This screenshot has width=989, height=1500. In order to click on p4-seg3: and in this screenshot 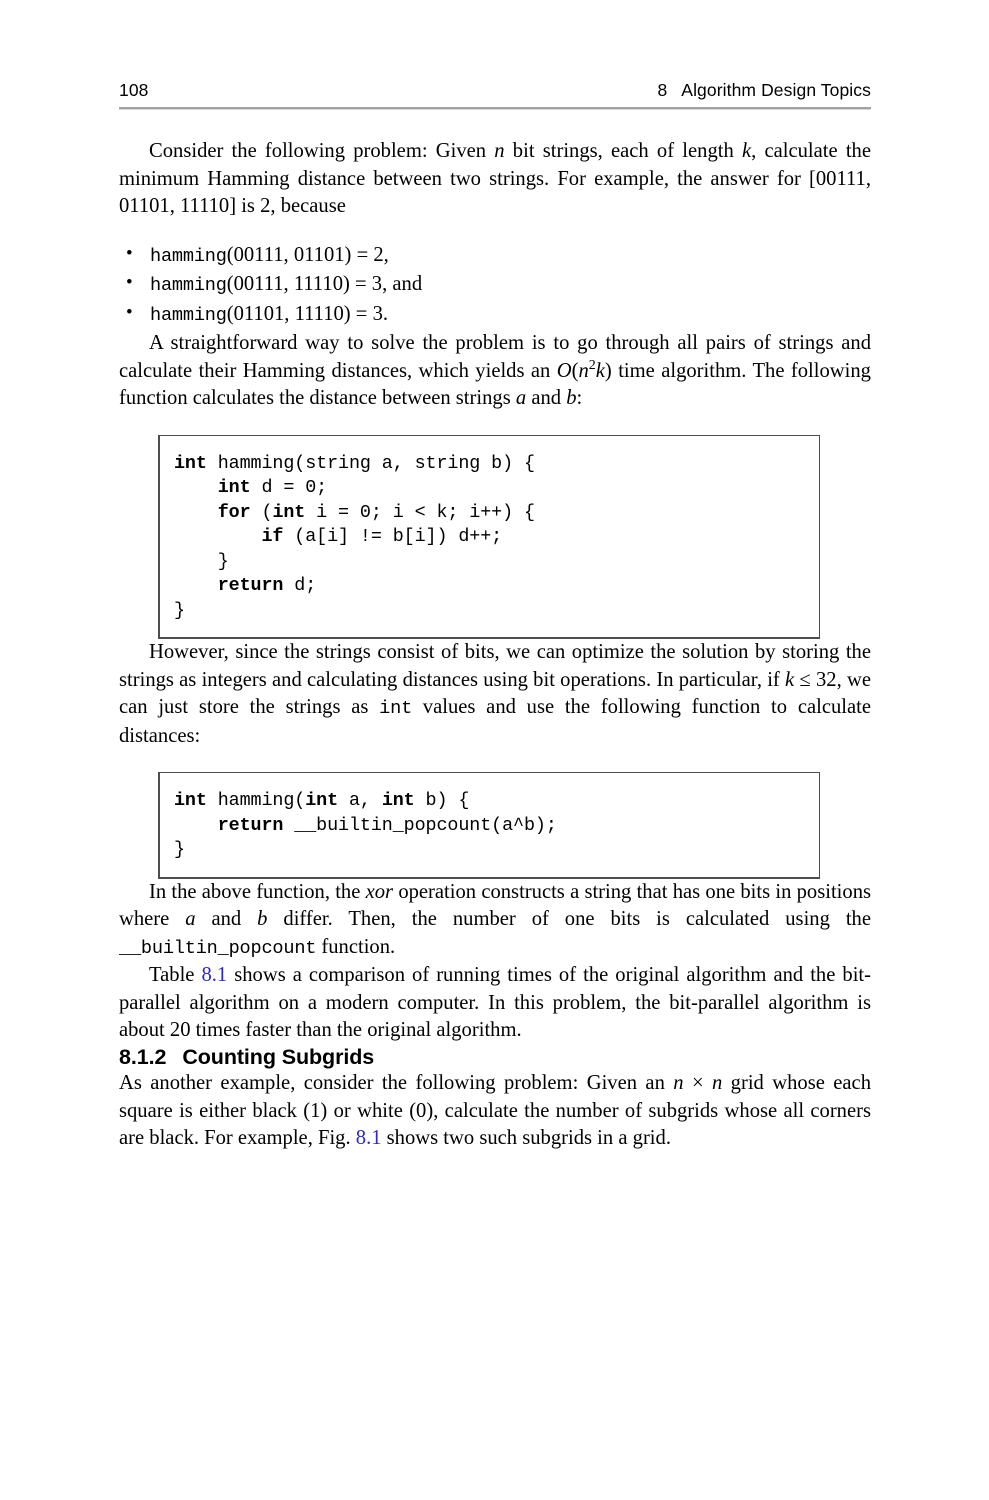, I will do `click(226, 919)`.